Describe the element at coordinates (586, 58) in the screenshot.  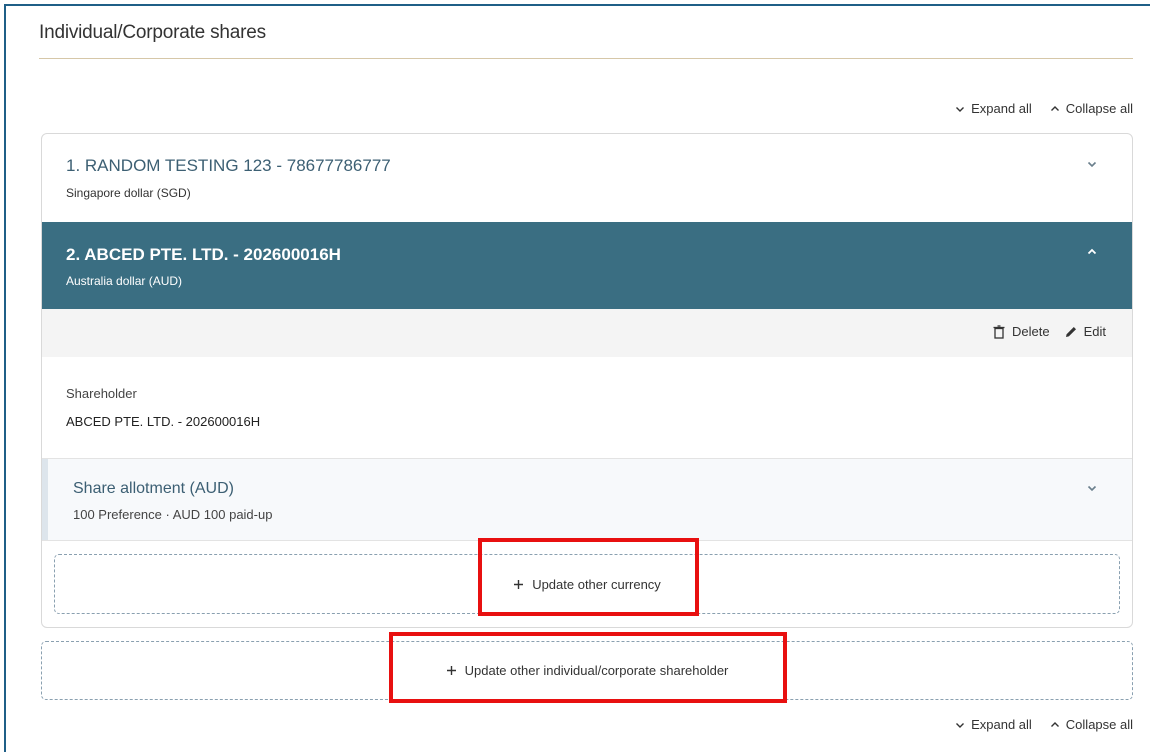
I see `title-divider` at that location.